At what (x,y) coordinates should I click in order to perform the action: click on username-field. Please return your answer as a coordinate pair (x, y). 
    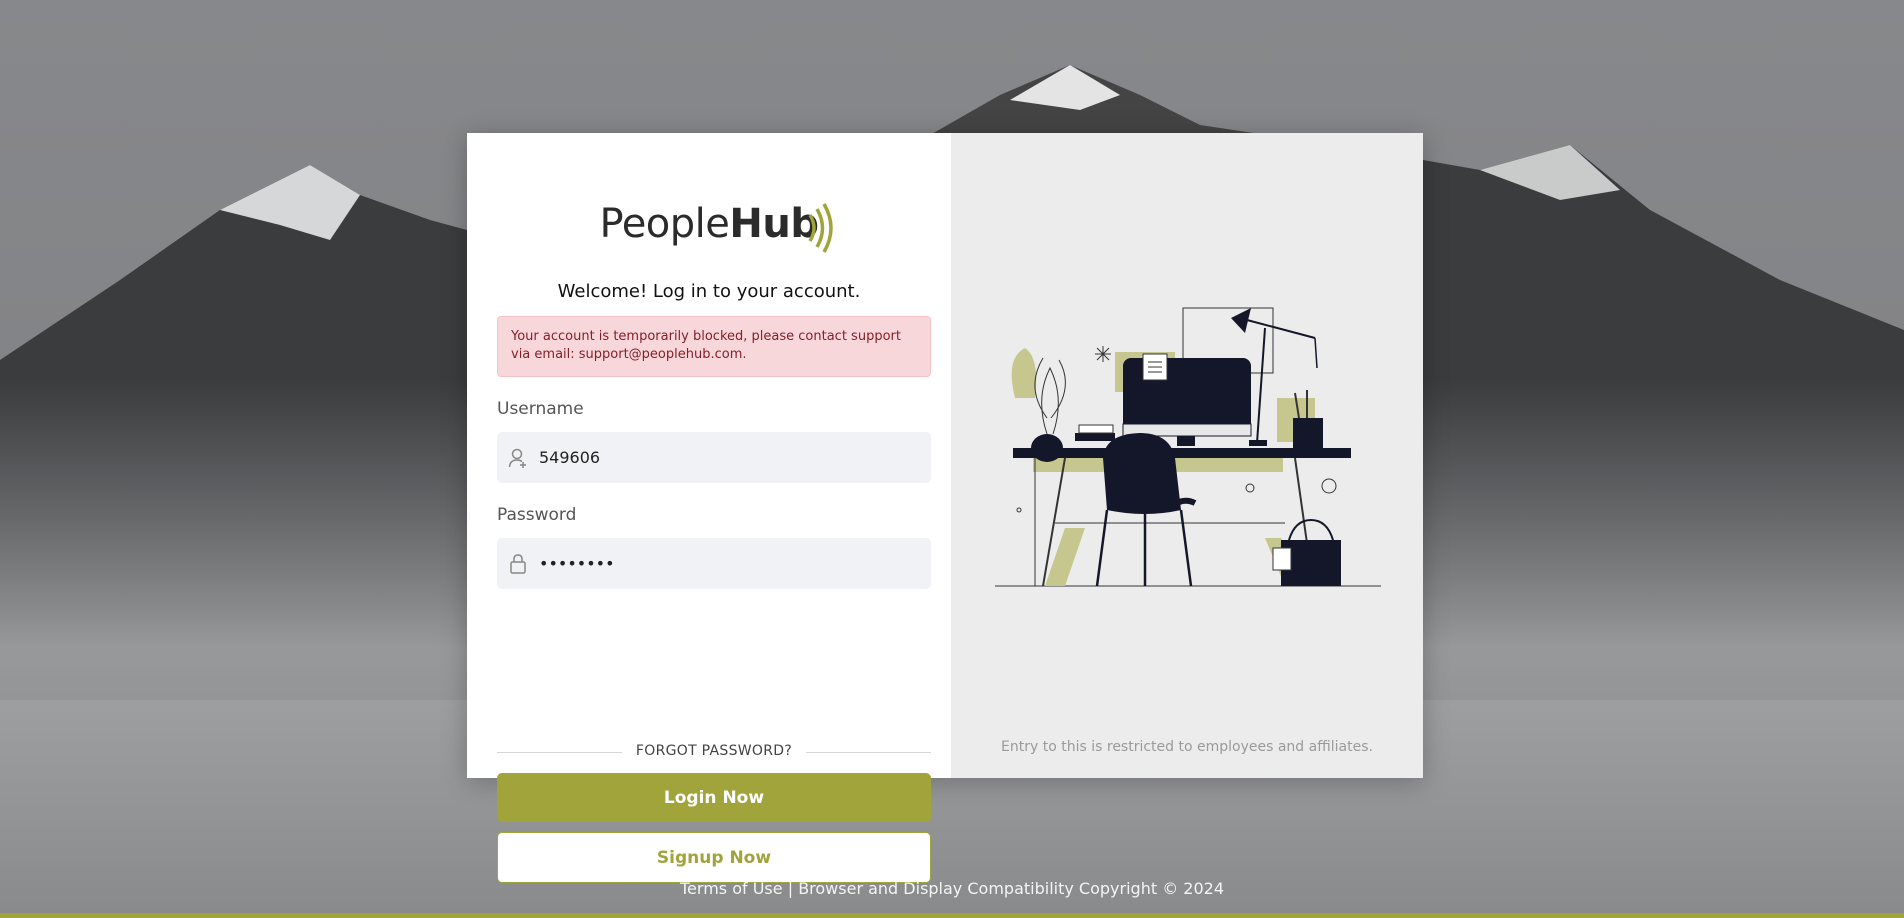
    Looking at the image, I should click on (714, 457).